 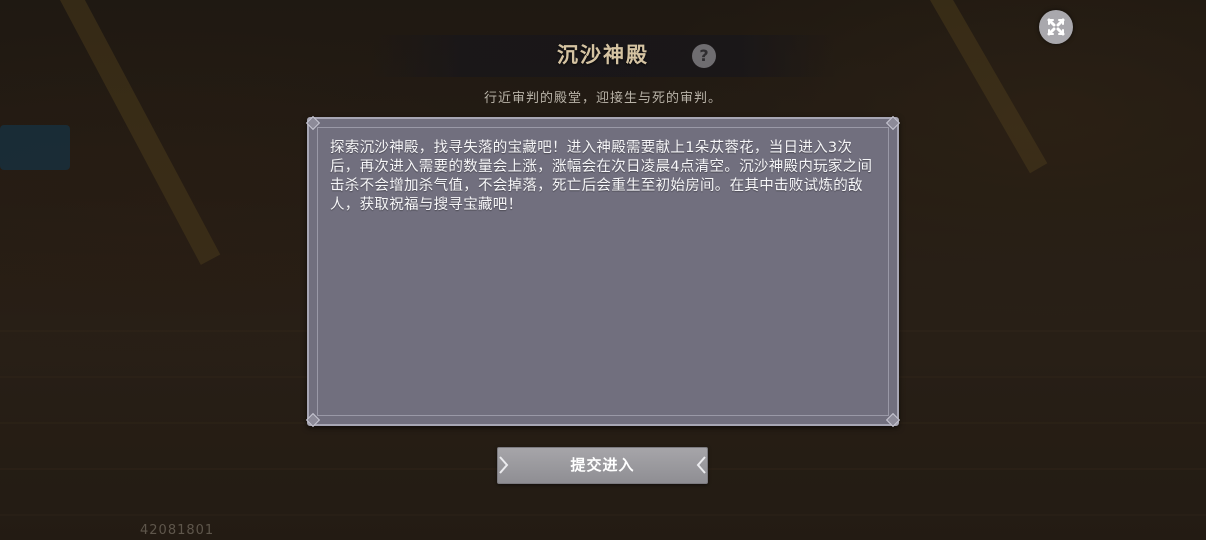 What do you see at coordinates (177, 530) in the screenshot?
I see `build-id: 42081801` at bounding box center [177, 530].